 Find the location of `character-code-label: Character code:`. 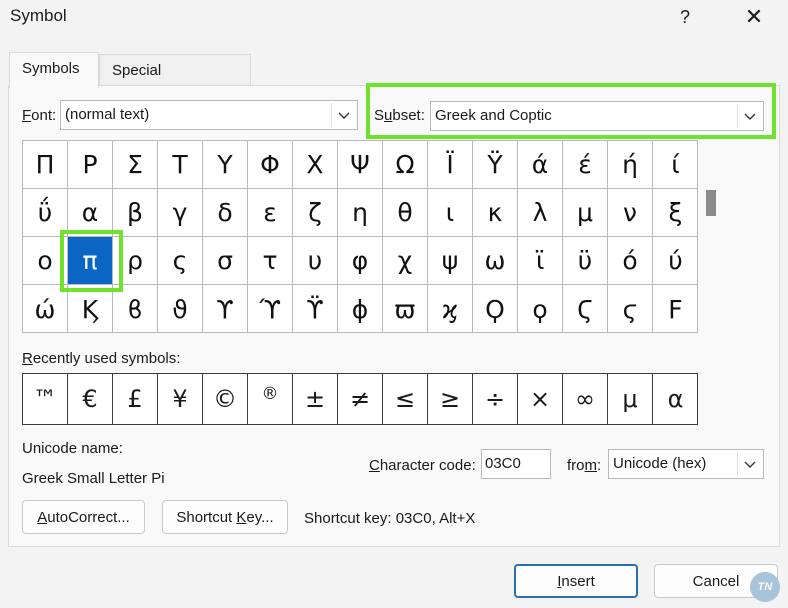

character-code-label: Character code: is located at coordinates (422, 465).